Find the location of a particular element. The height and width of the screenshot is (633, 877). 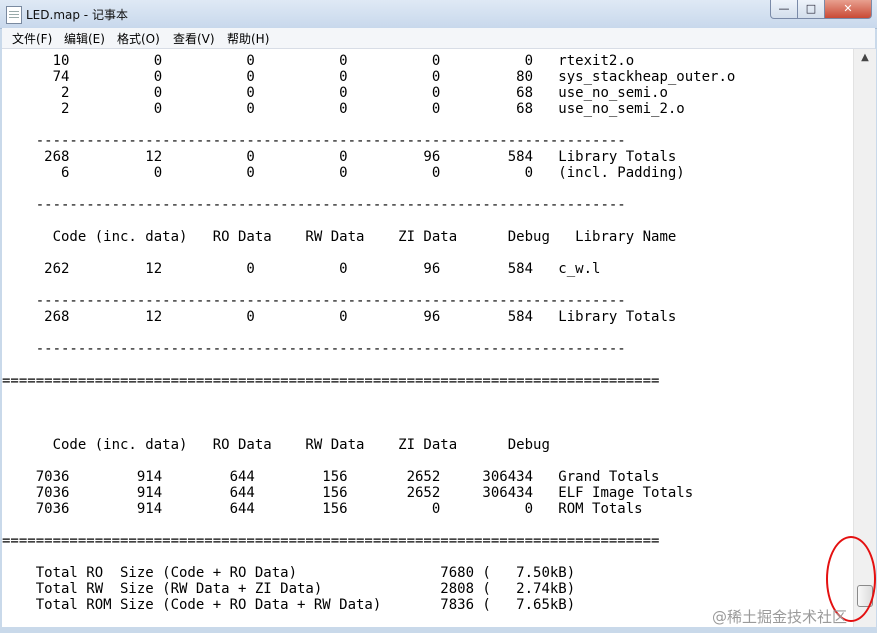

notepad-icon is located at coordinates (14, 15).